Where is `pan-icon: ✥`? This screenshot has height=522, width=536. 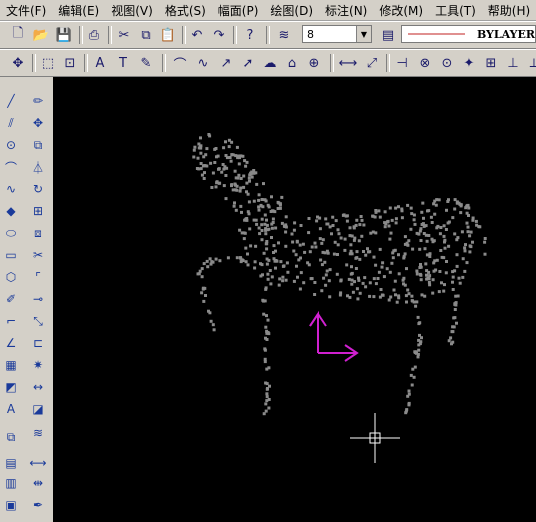 pan-icon: ✥ is located at coordinates (18, 63).